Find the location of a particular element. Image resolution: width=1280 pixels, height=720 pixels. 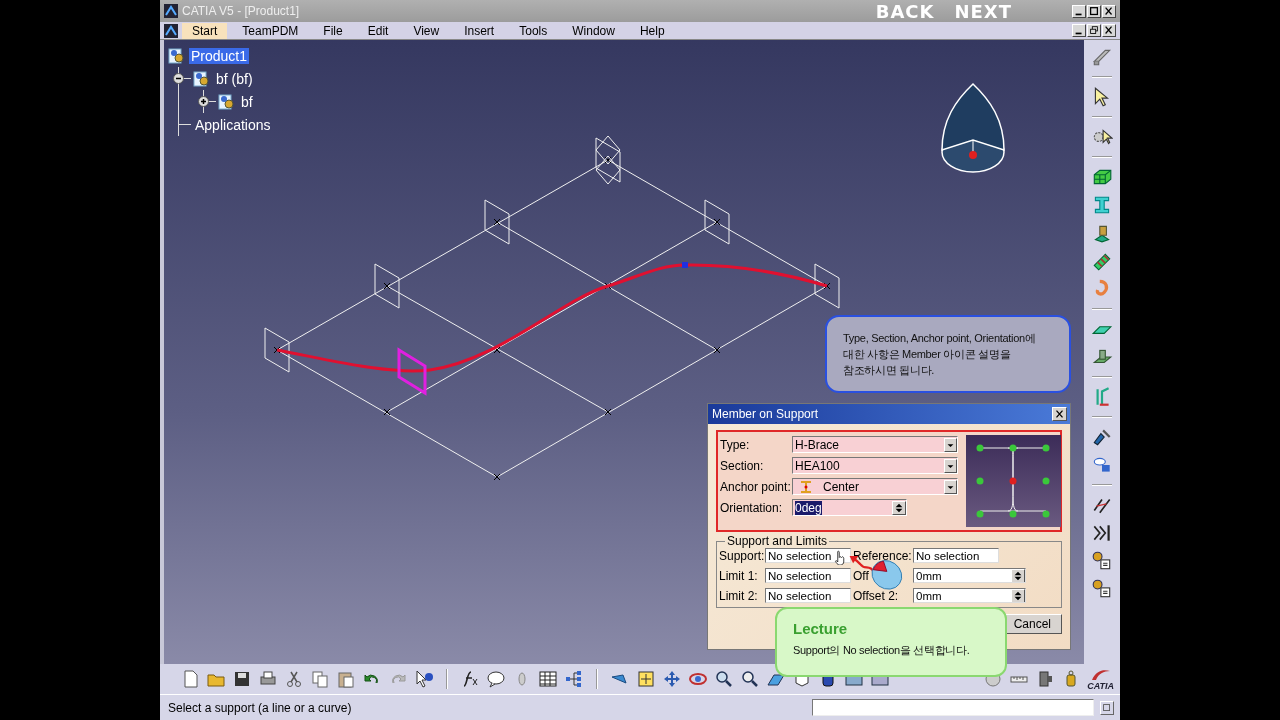

speech-bubble-icon is located at coordinates (496, 679).